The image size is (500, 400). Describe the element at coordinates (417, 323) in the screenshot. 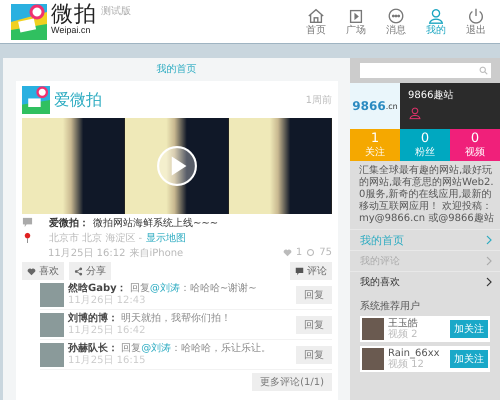

I see `user-name: 王玉皓` at that location.